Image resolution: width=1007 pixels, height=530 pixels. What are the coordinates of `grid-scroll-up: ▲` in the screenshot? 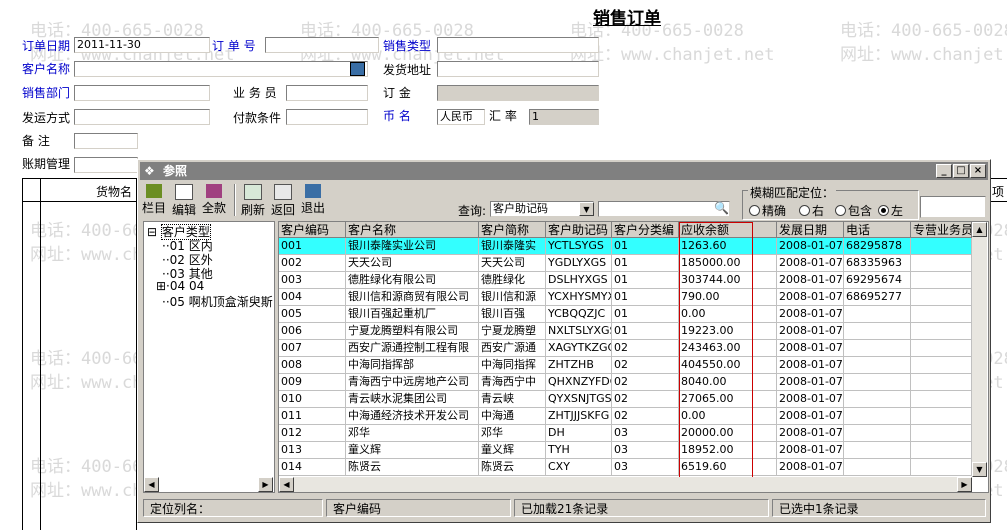 It's located at (979, 229).